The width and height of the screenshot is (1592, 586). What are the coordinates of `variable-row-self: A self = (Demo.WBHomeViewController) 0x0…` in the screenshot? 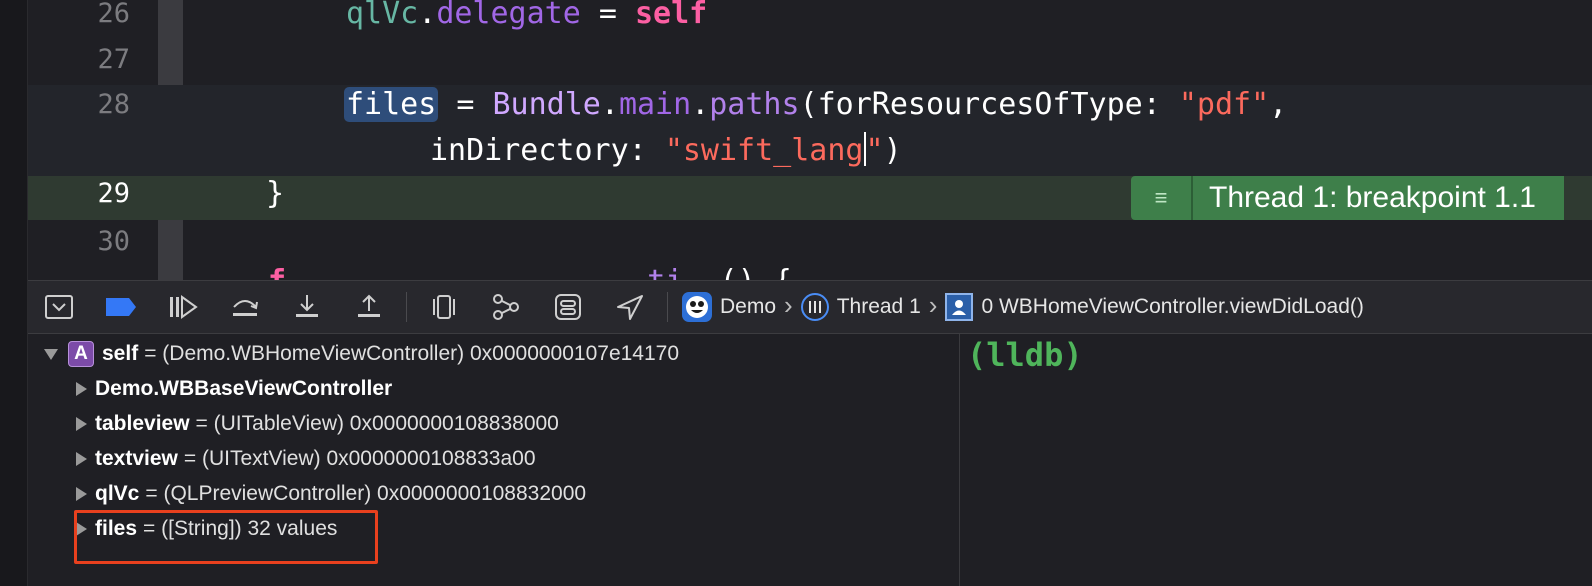 It's located at (361, 354).